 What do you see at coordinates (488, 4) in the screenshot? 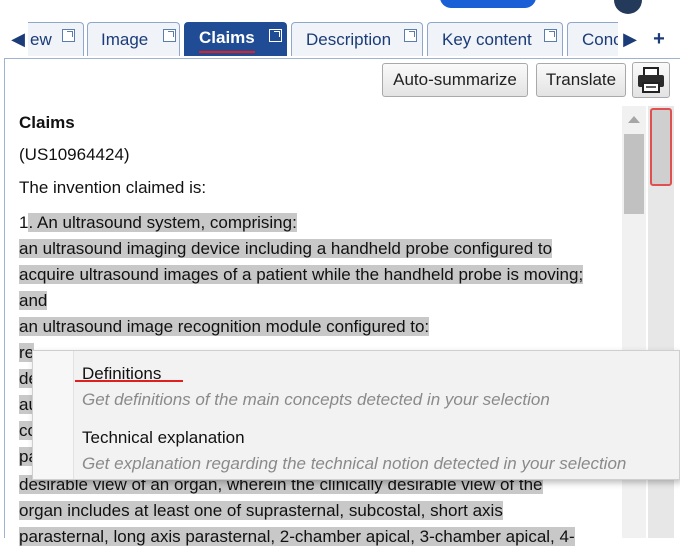
I see `top-action-button` at bounding box center [488, 4].